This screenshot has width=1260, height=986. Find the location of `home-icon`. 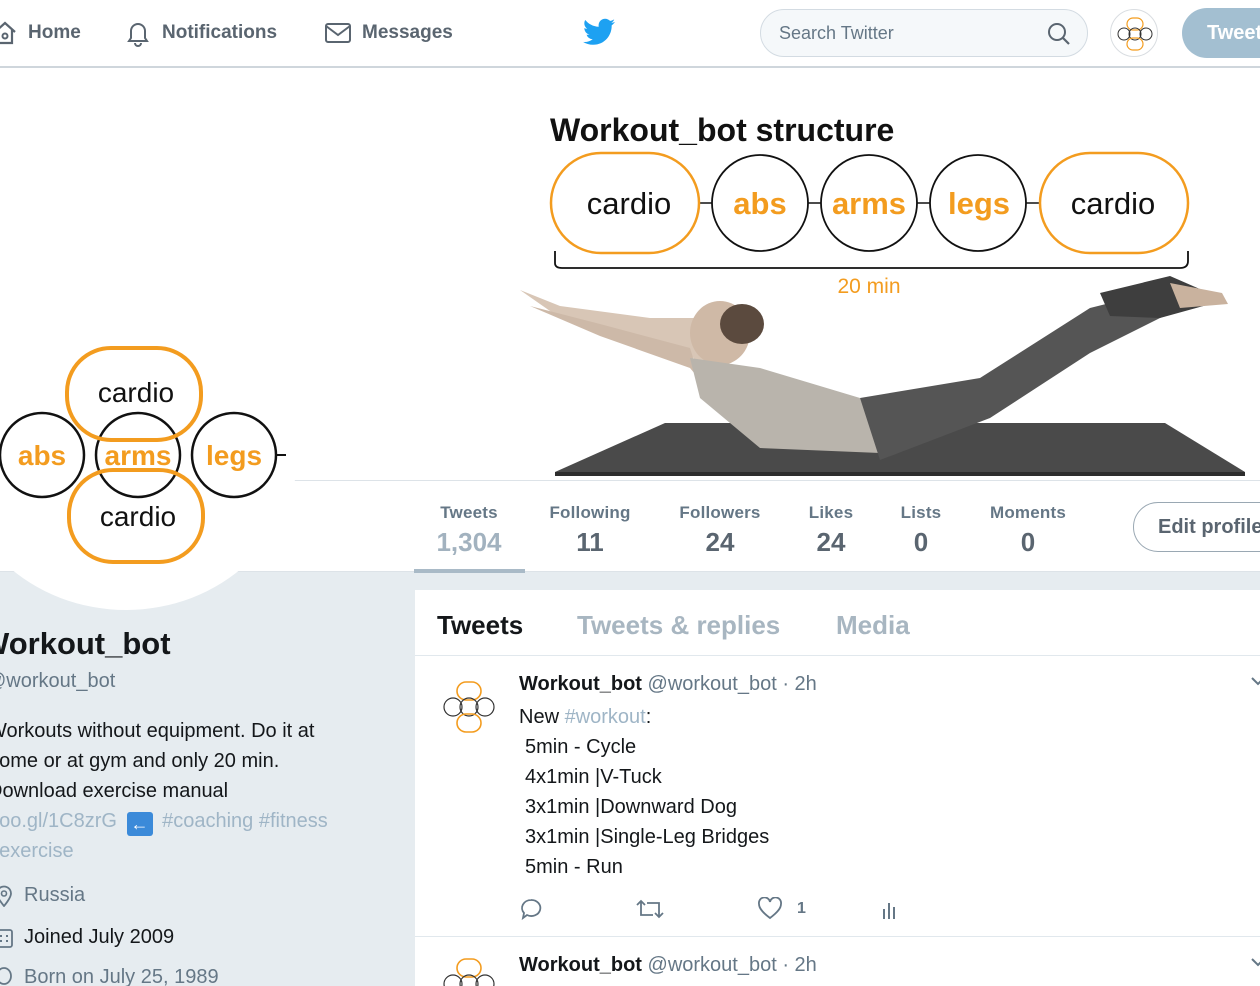

home-icon is located at coordinates (8, 33).